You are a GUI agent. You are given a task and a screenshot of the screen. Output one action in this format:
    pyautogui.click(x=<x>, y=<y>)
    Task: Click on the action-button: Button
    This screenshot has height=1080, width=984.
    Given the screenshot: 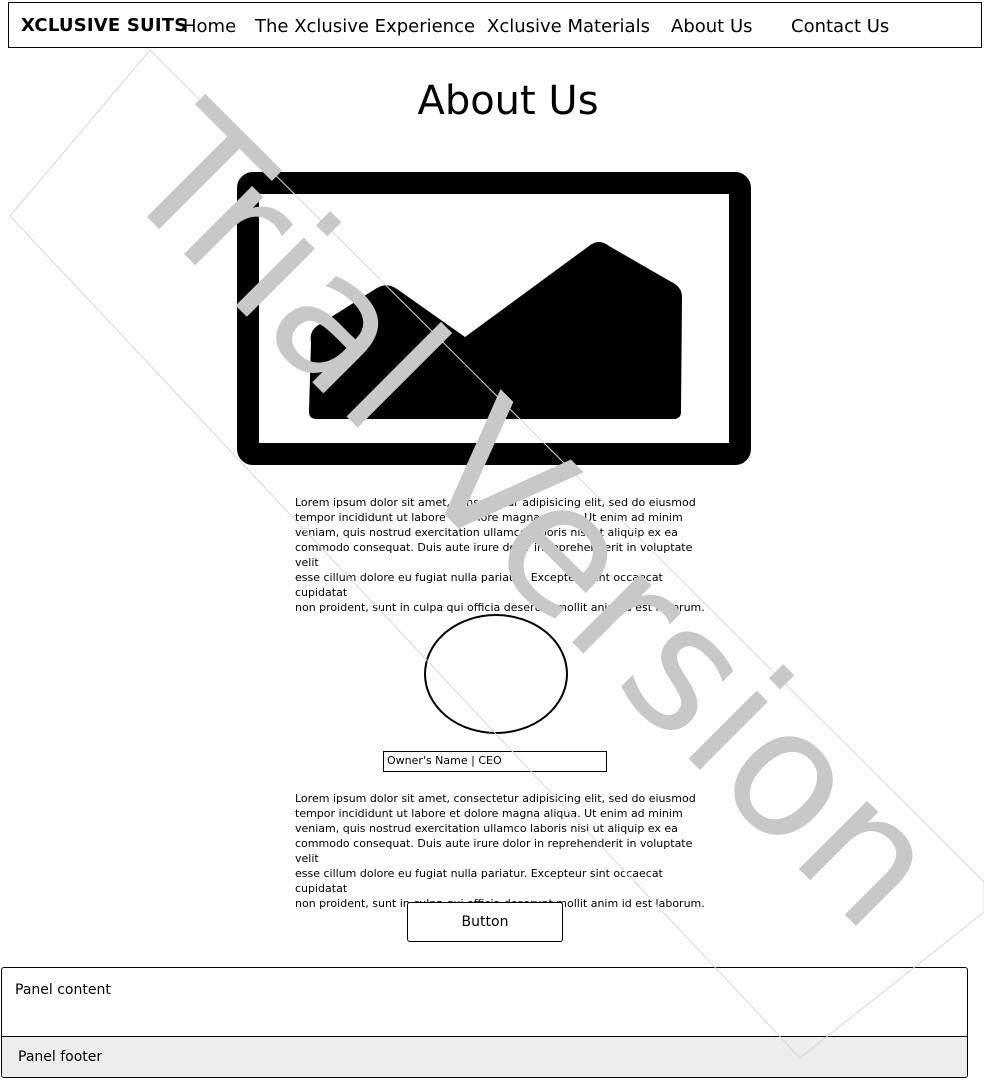 What is the action you would take?
    pyautogui.click(x=485, y=922)
    